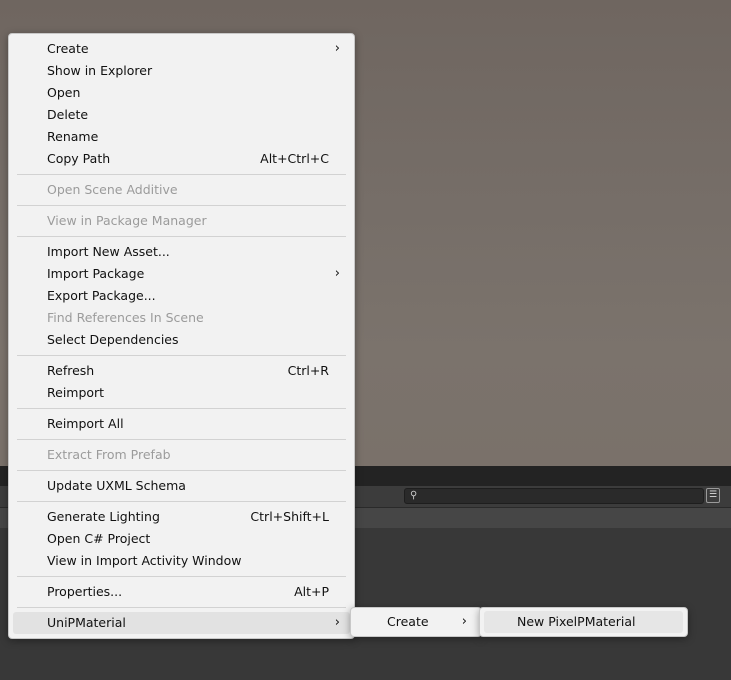  What do you see at coordinates (181, 592) in the screenshot?
I see `menu-item-properties: Properties... Alt+P` at bounding box center [181, 592].